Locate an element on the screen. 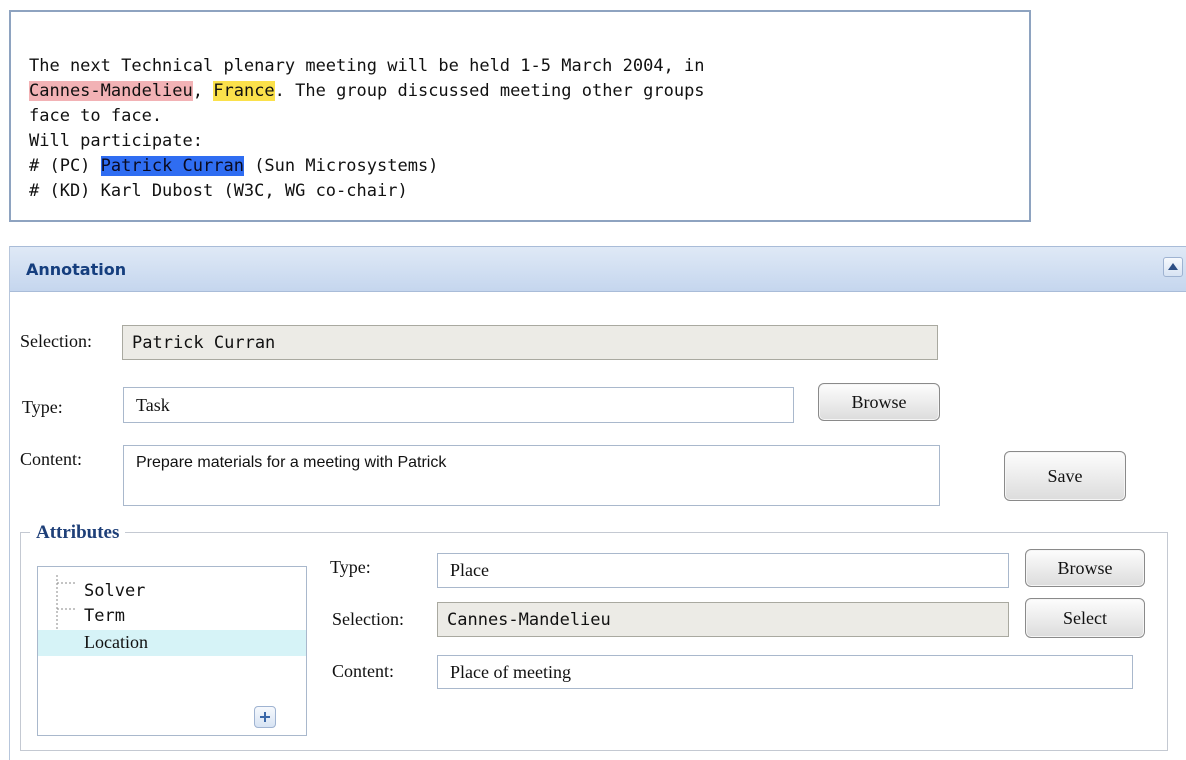 This screenshot has width=1186, height=760. doc-line-4: Will participate: is located at coordinates (116, 141).